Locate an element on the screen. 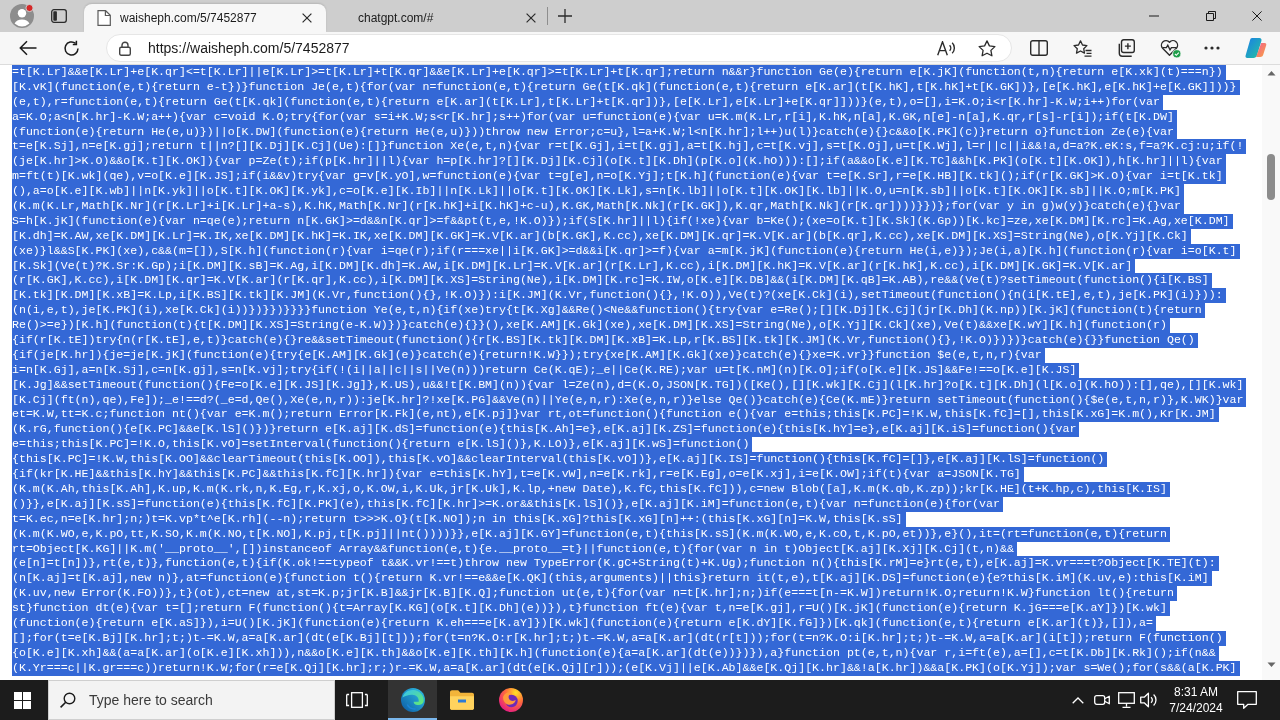 Image resolution: width=1280 pixels, height=720 pixels. plus-icon is located at coordinates (565, 16).